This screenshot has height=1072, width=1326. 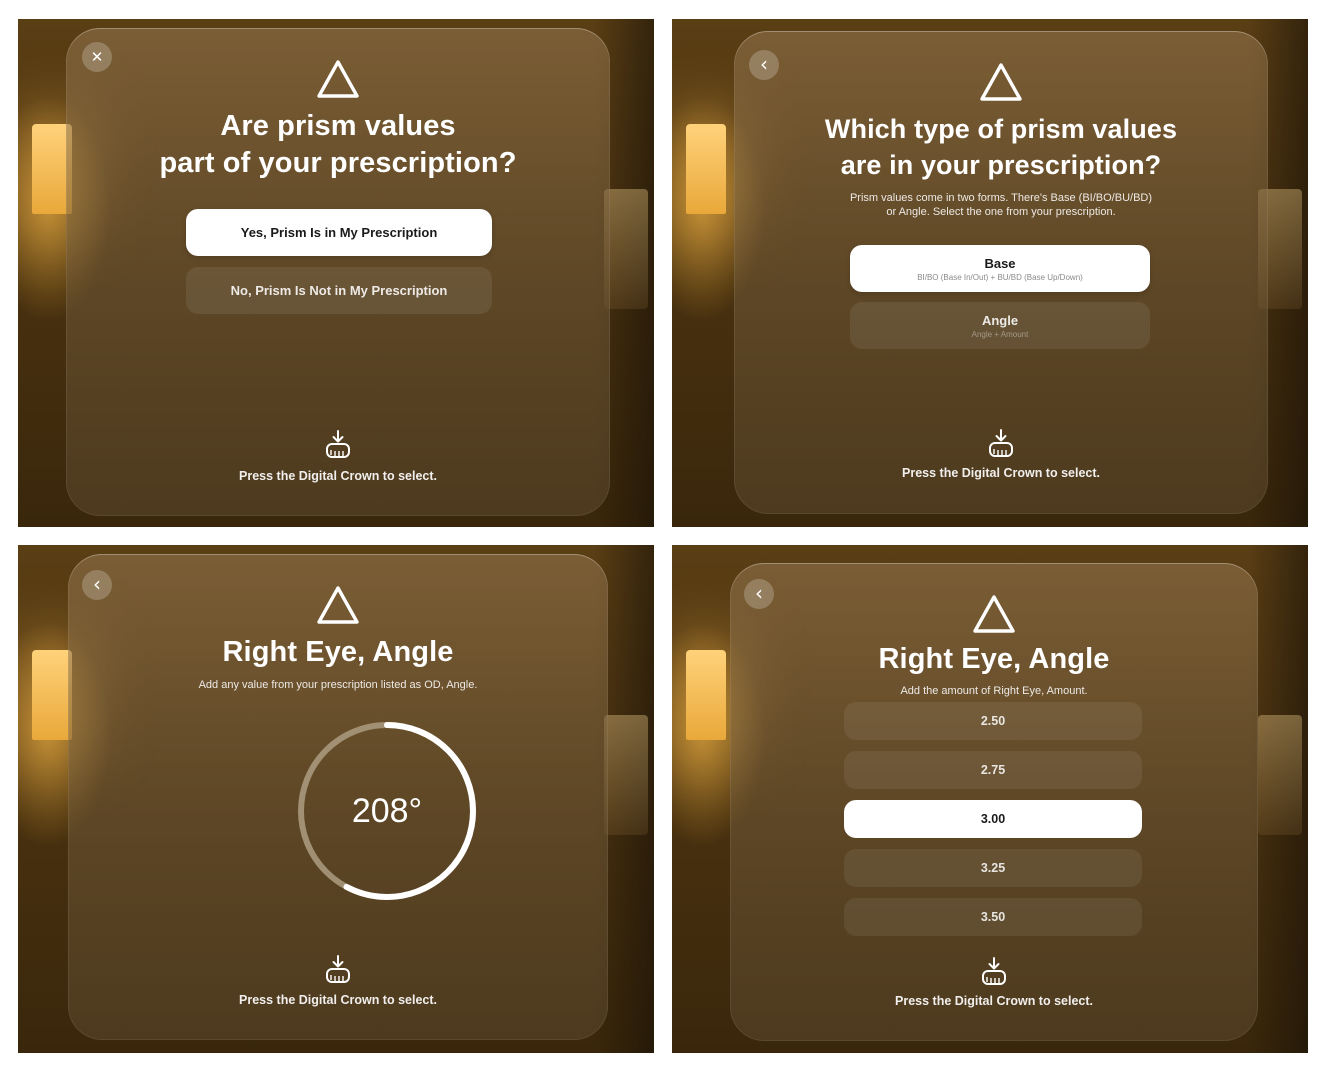 I want to click on close-button: ✕, so click(x=97, y=57).